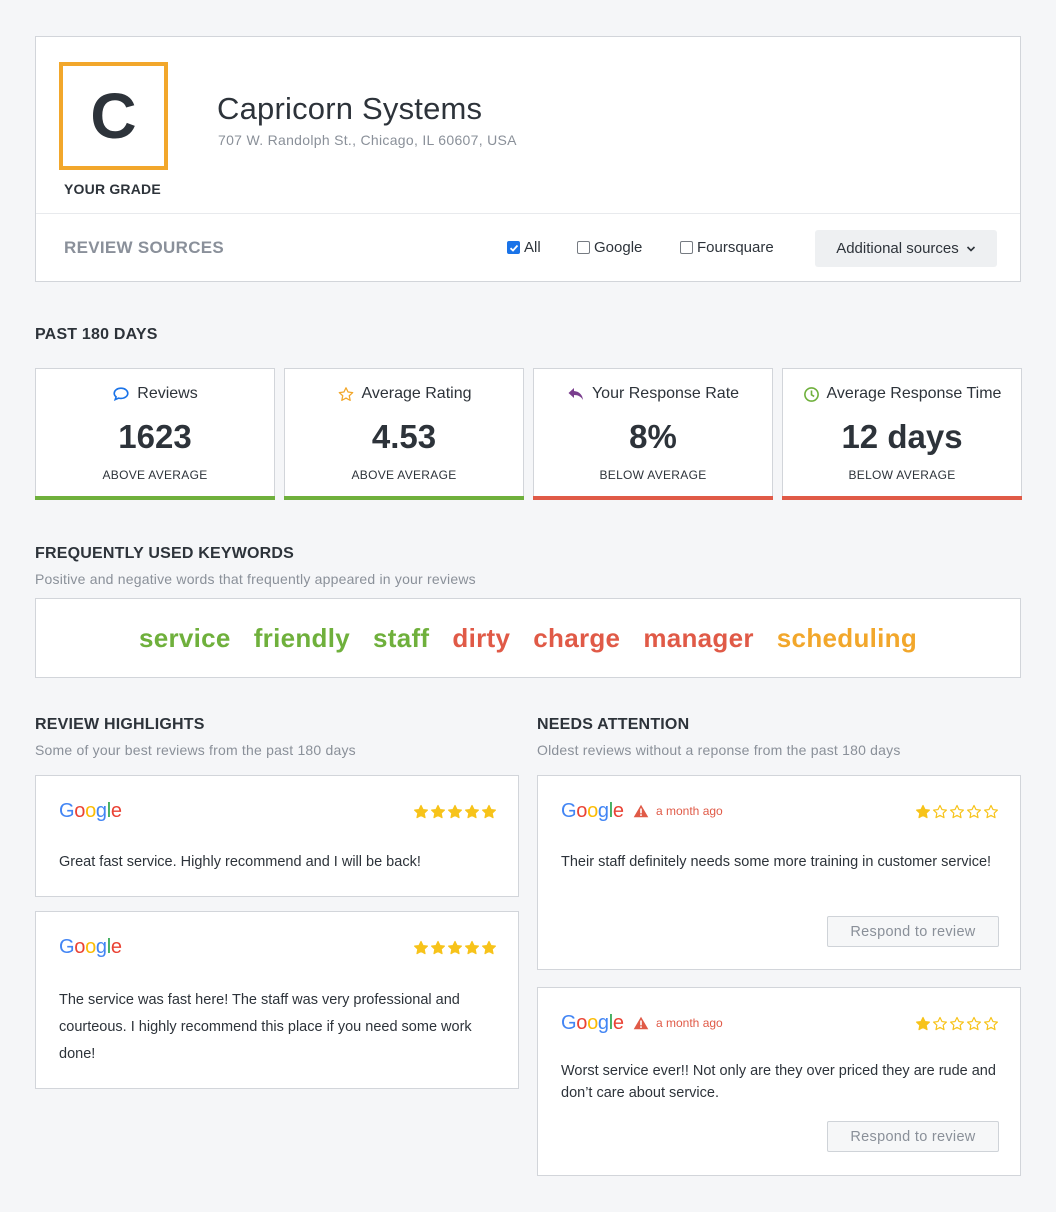  Describe the element at coordinates (914, 393) in the screenshot. I see `stat-label: Average Response Time` at that location.